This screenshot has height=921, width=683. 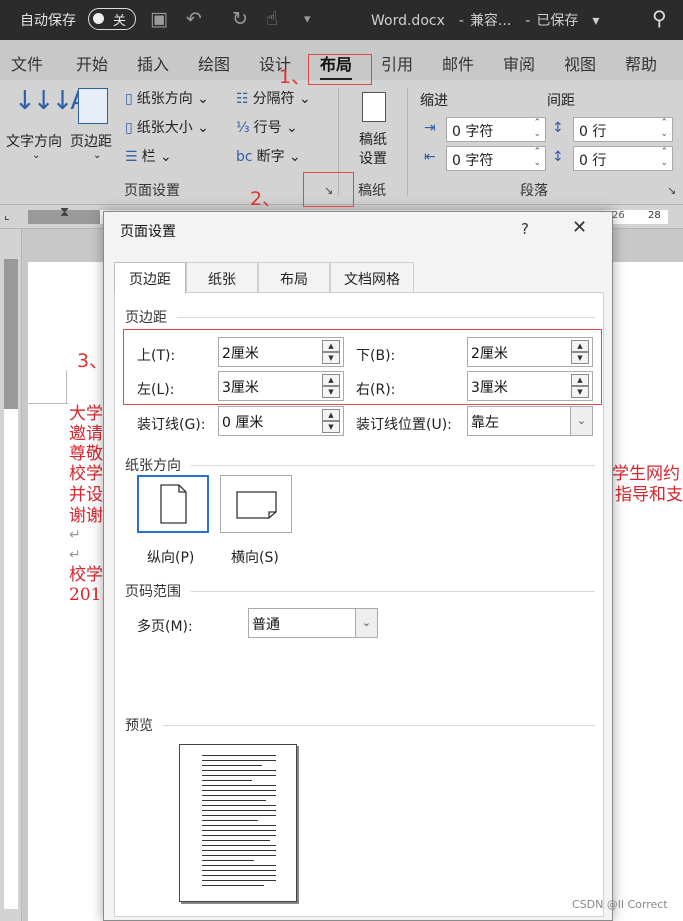 I want to click on preview-section-label: 预览, so click(x=139, y=726).